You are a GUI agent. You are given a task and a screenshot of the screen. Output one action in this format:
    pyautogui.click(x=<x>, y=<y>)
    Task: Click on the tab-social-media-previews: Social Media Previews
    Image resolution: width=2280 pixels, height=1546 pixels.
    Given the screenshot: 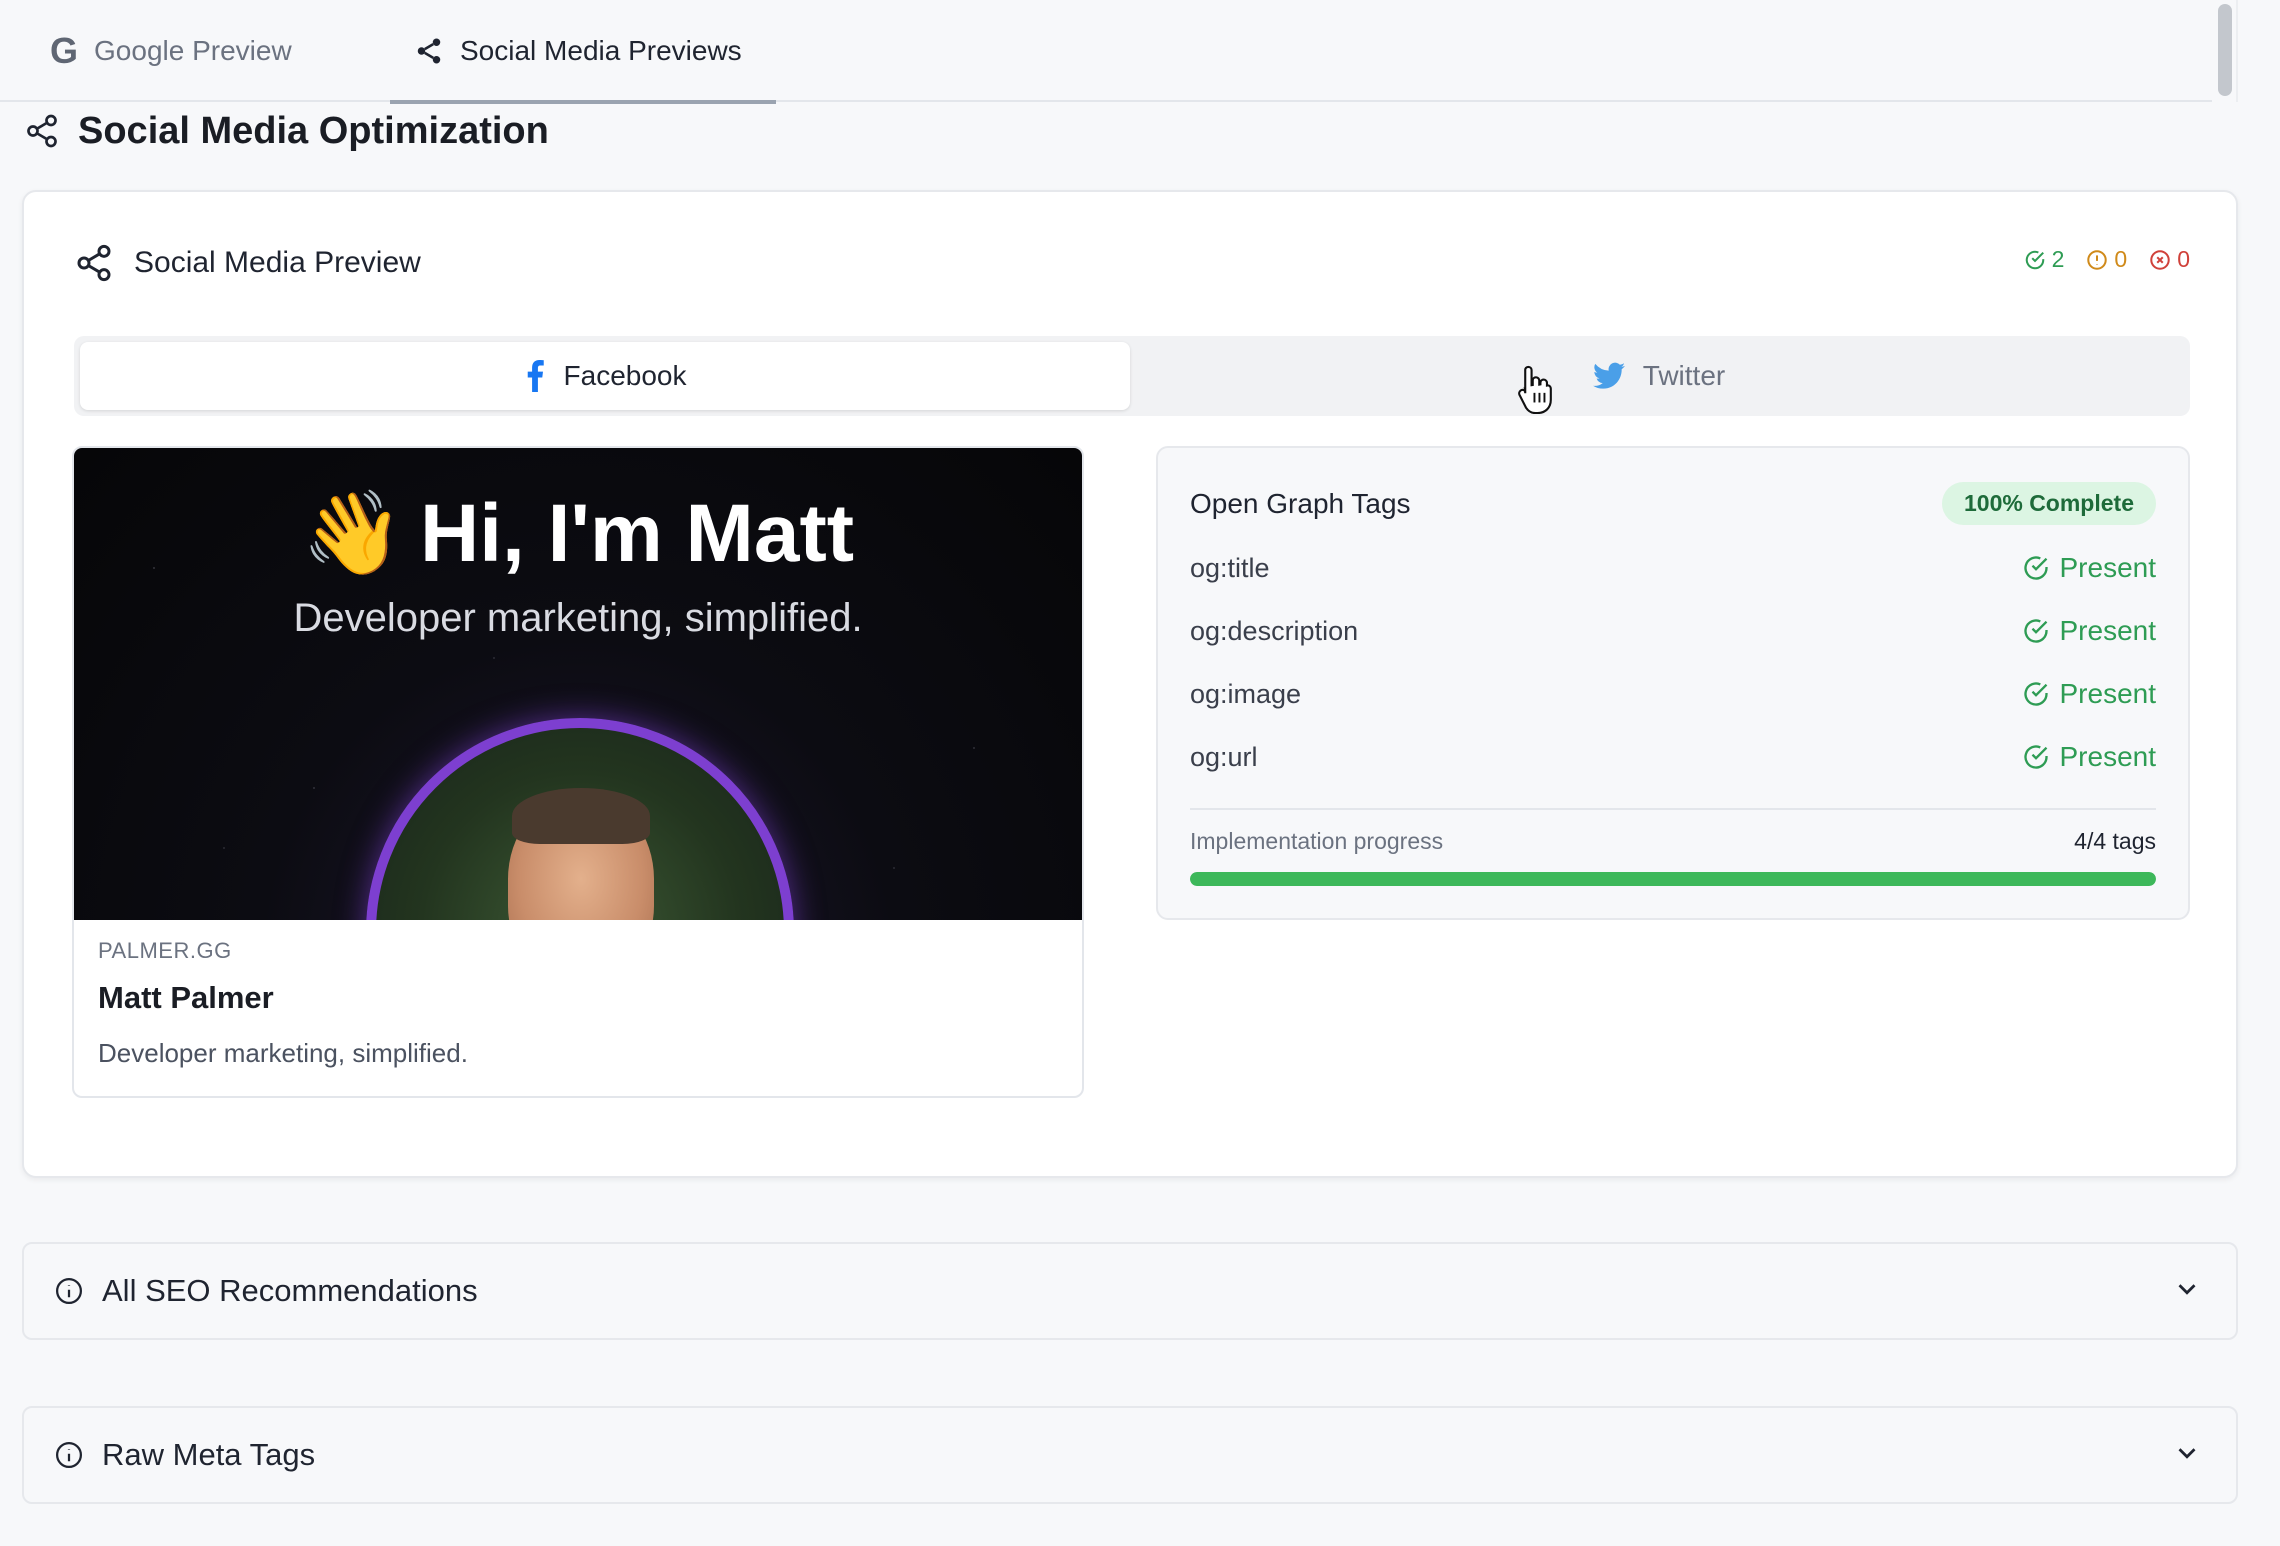 What is the action you would take?
    pyautogui.click(x=583, y=52)
    